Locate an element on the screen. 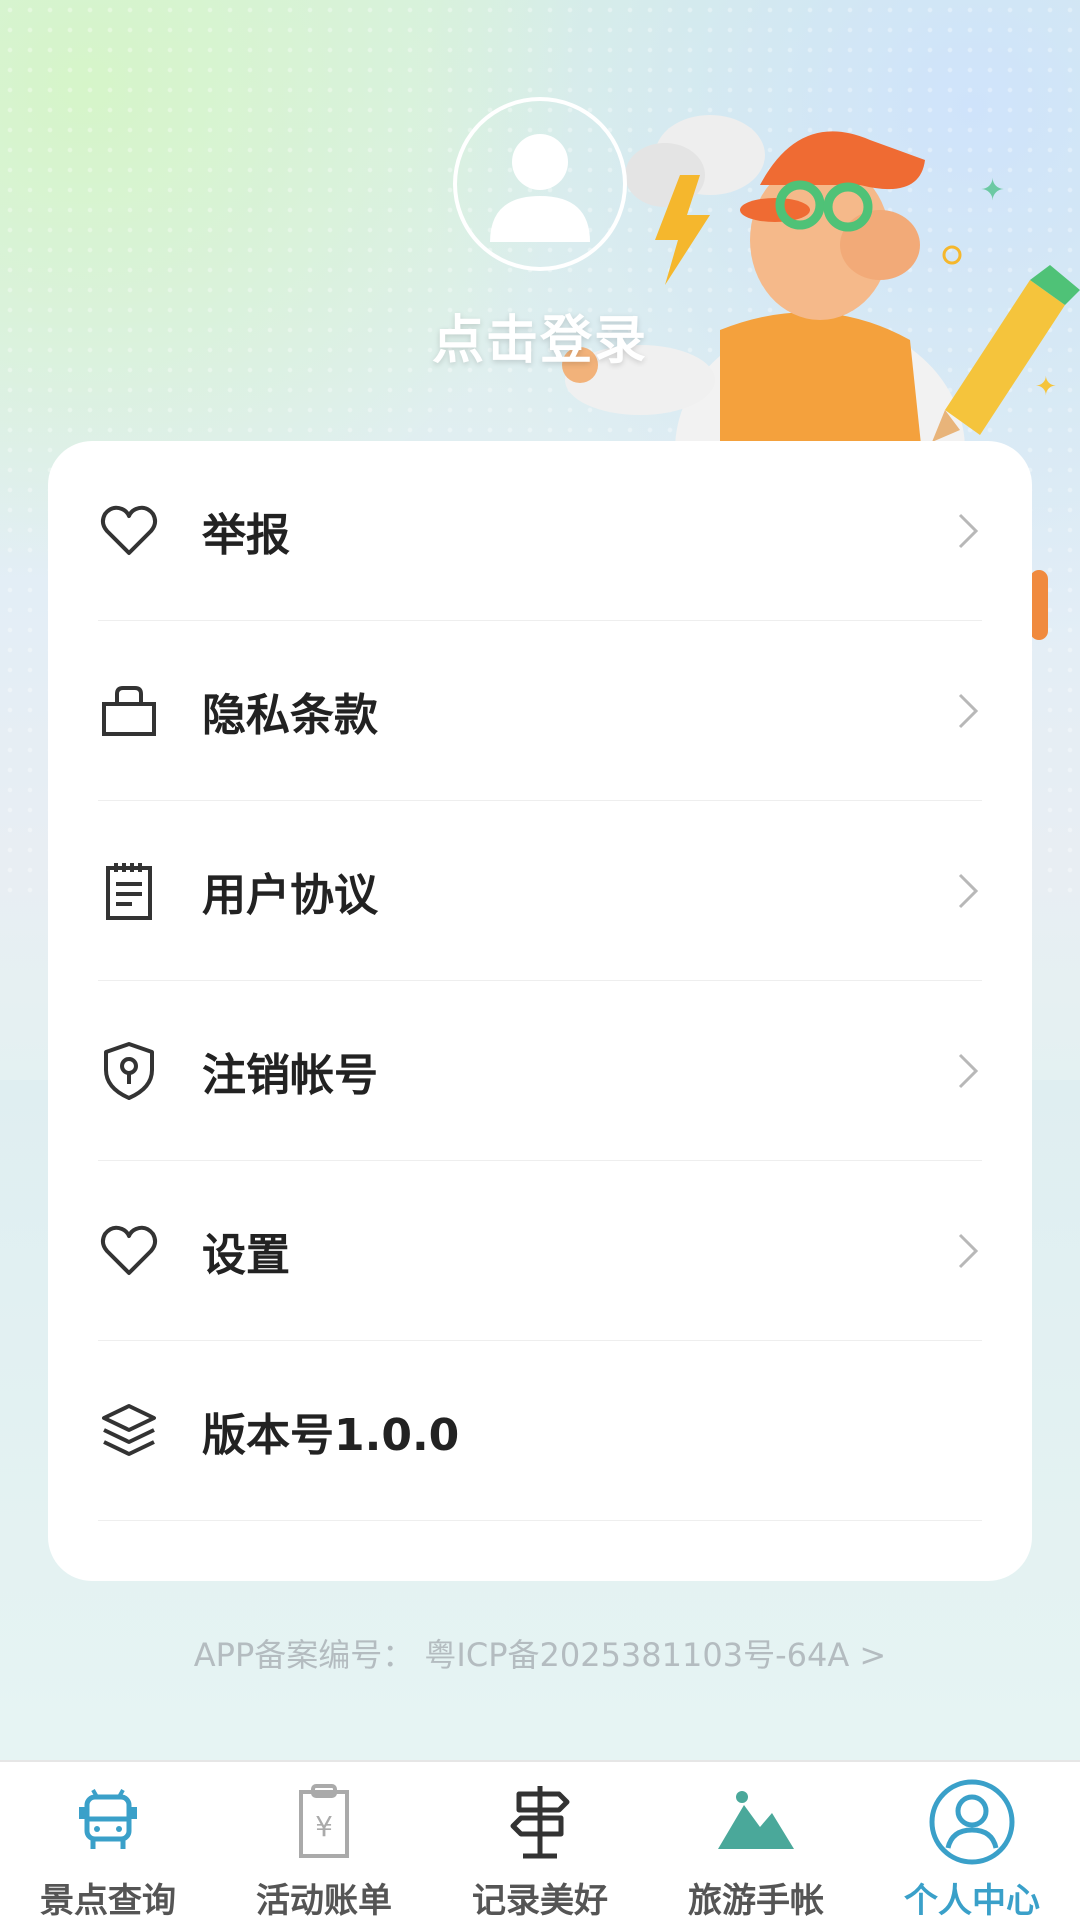 The height and width of the screenshot is (1920, 1080). tab-label: 景点查询 is located at coordinates (108, 1900).